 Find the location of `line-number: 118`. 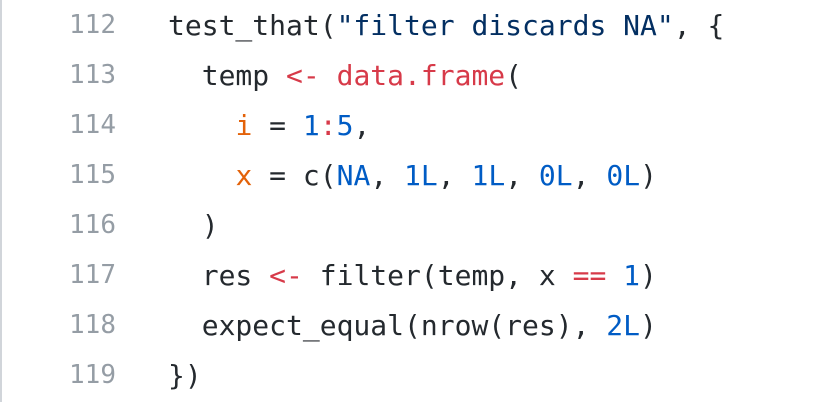

line-number: 118 is located at coordinates (83, 325).